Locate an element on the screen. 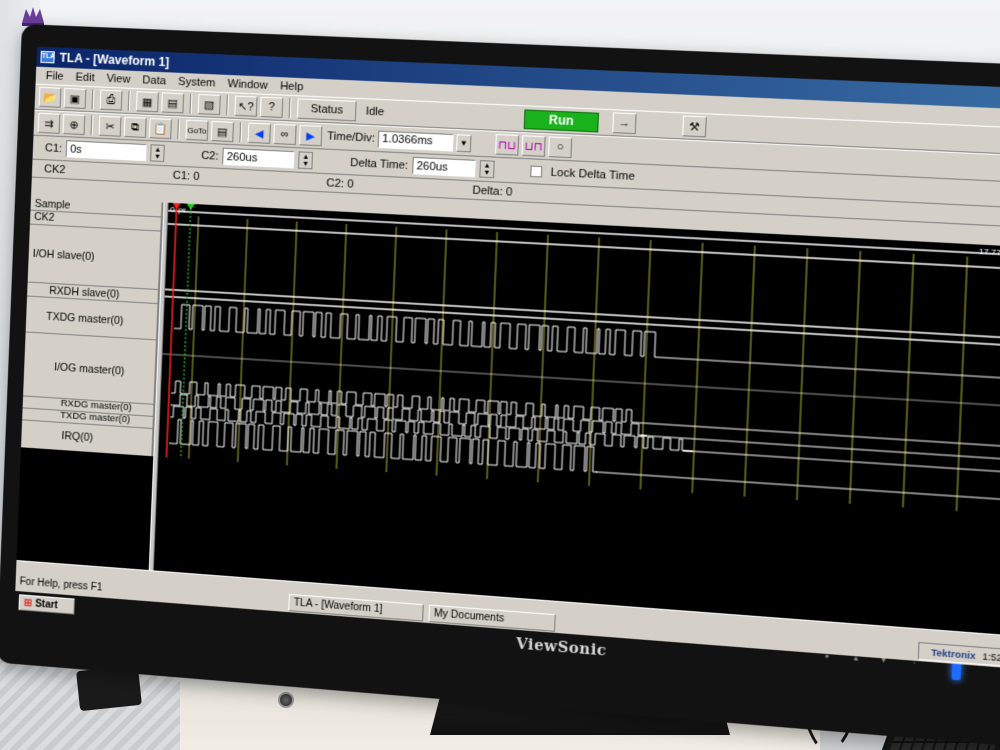 Image resolution: width=1000 pixels, height=750 pixels. windows-logo-icon: ⊞ is located at coordinates (28, 603).